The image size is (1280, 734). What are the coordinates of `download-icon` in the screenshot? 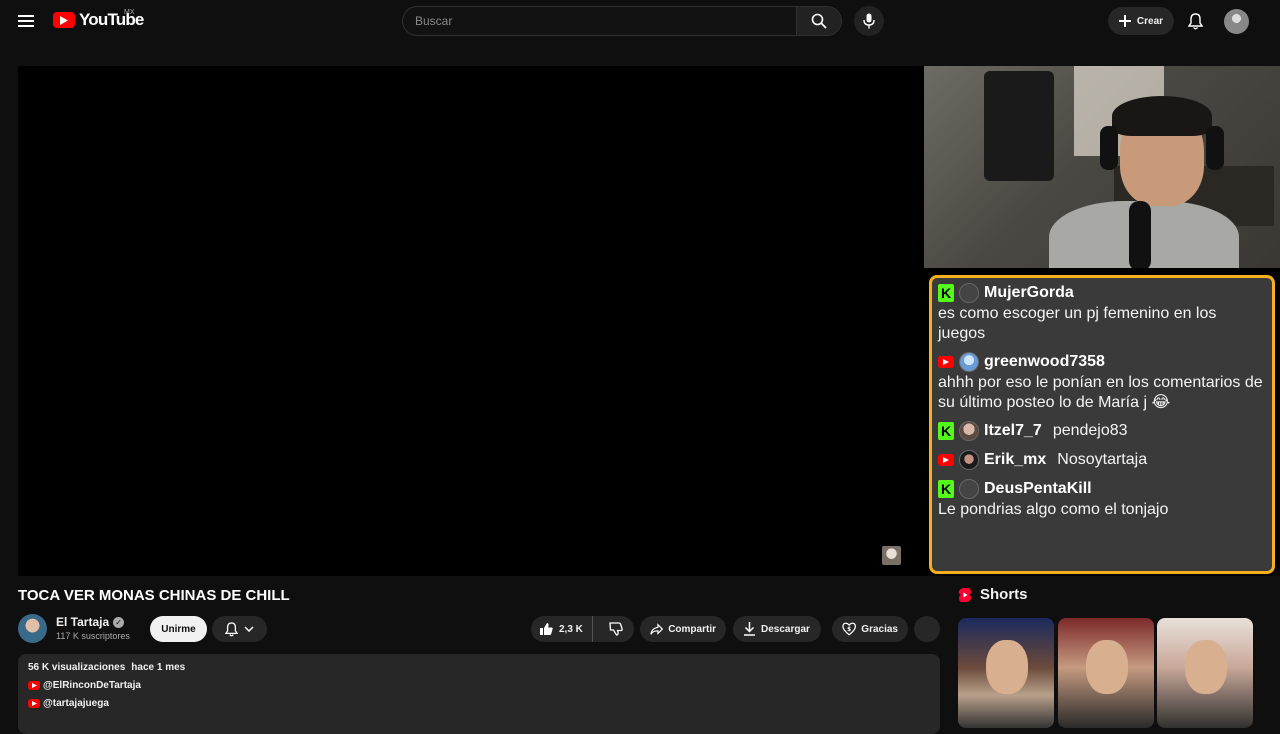 It's located at (749, 629).